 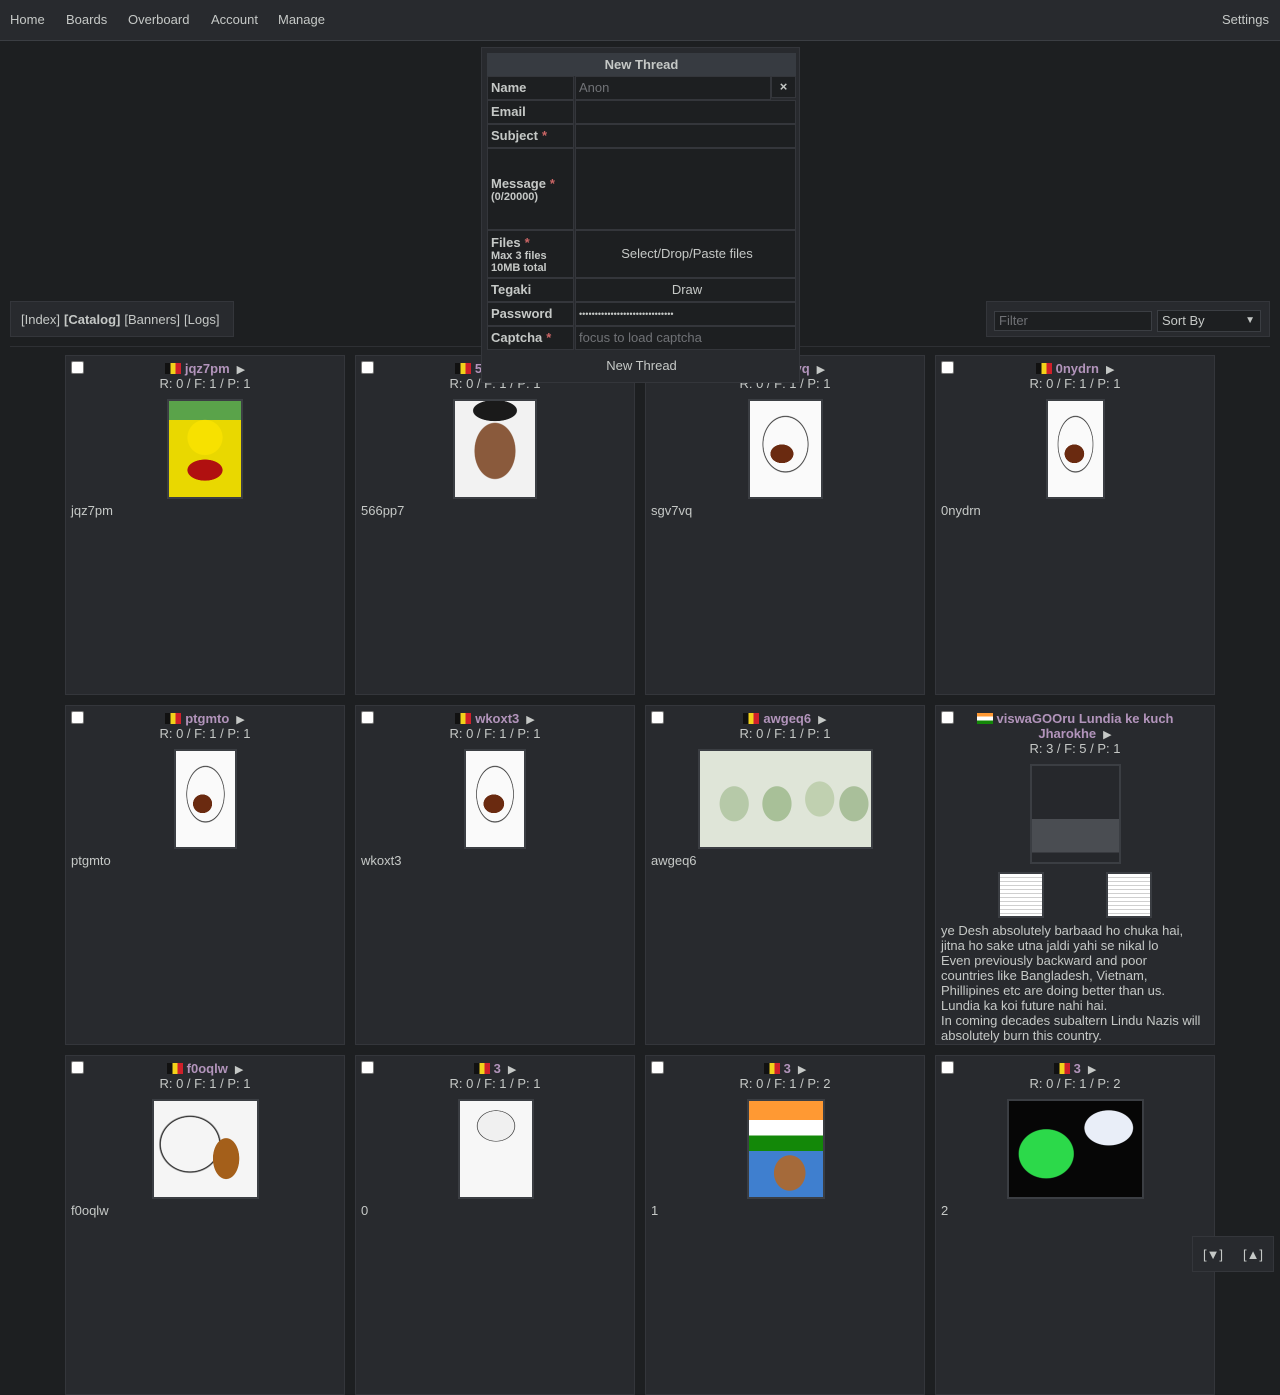 I want to click on captcha-label: Captcha *, so click(x=530, y=338).